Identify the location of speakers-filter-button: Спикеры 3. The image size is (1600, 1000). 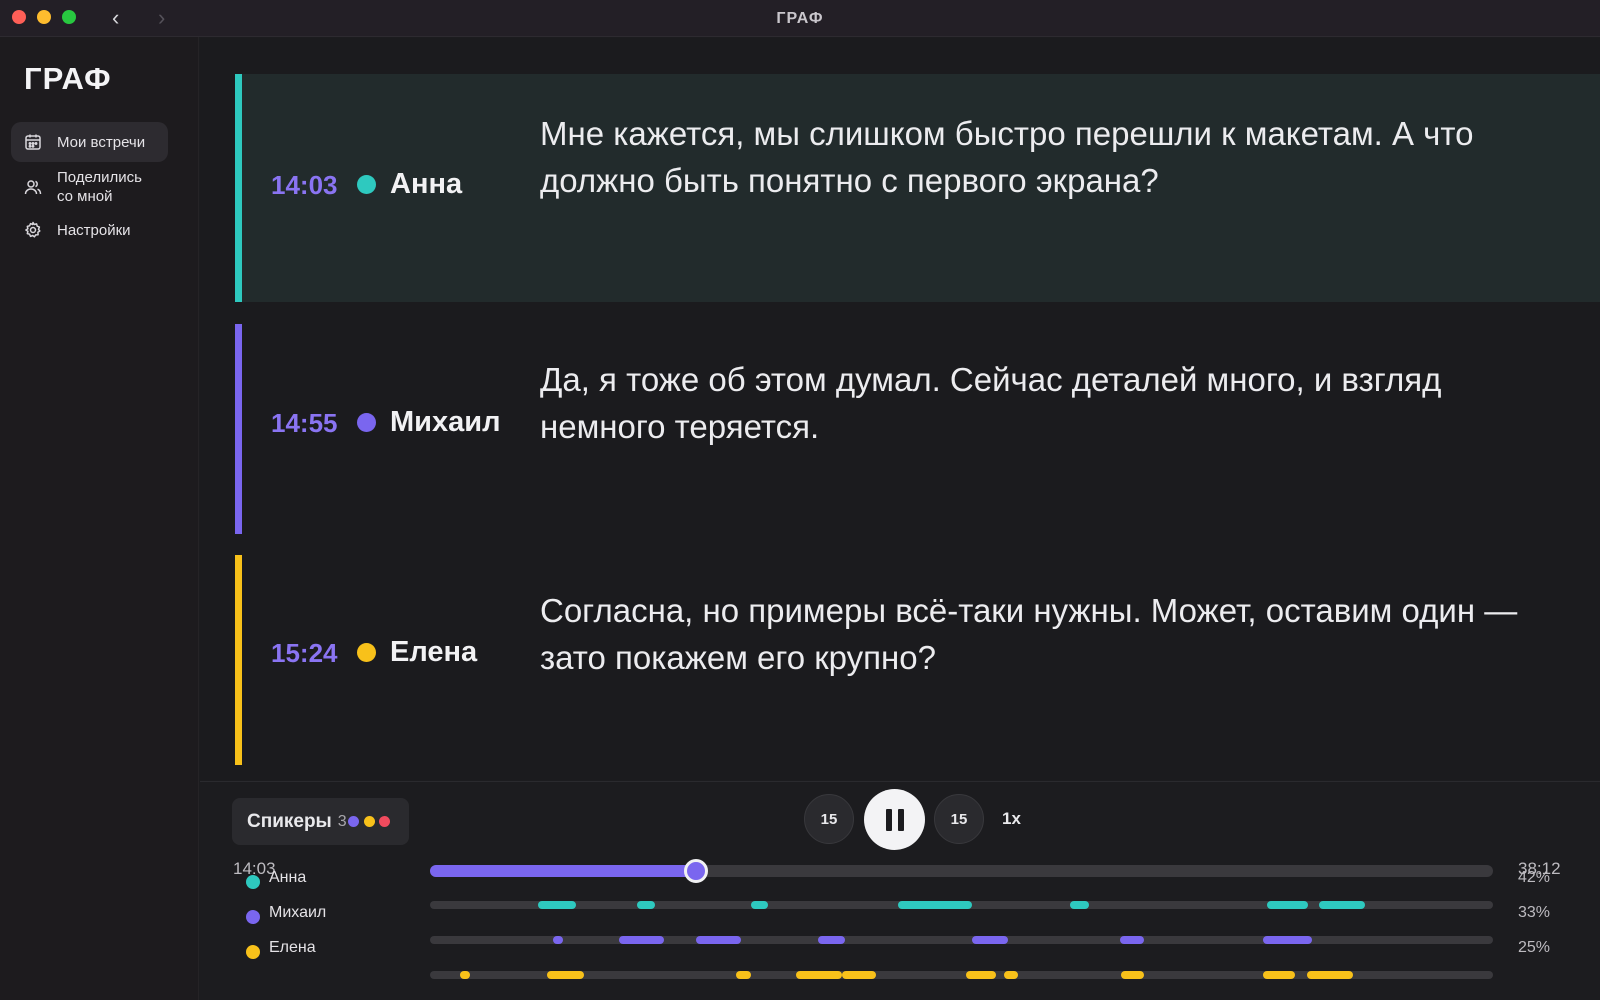
(320, 821).